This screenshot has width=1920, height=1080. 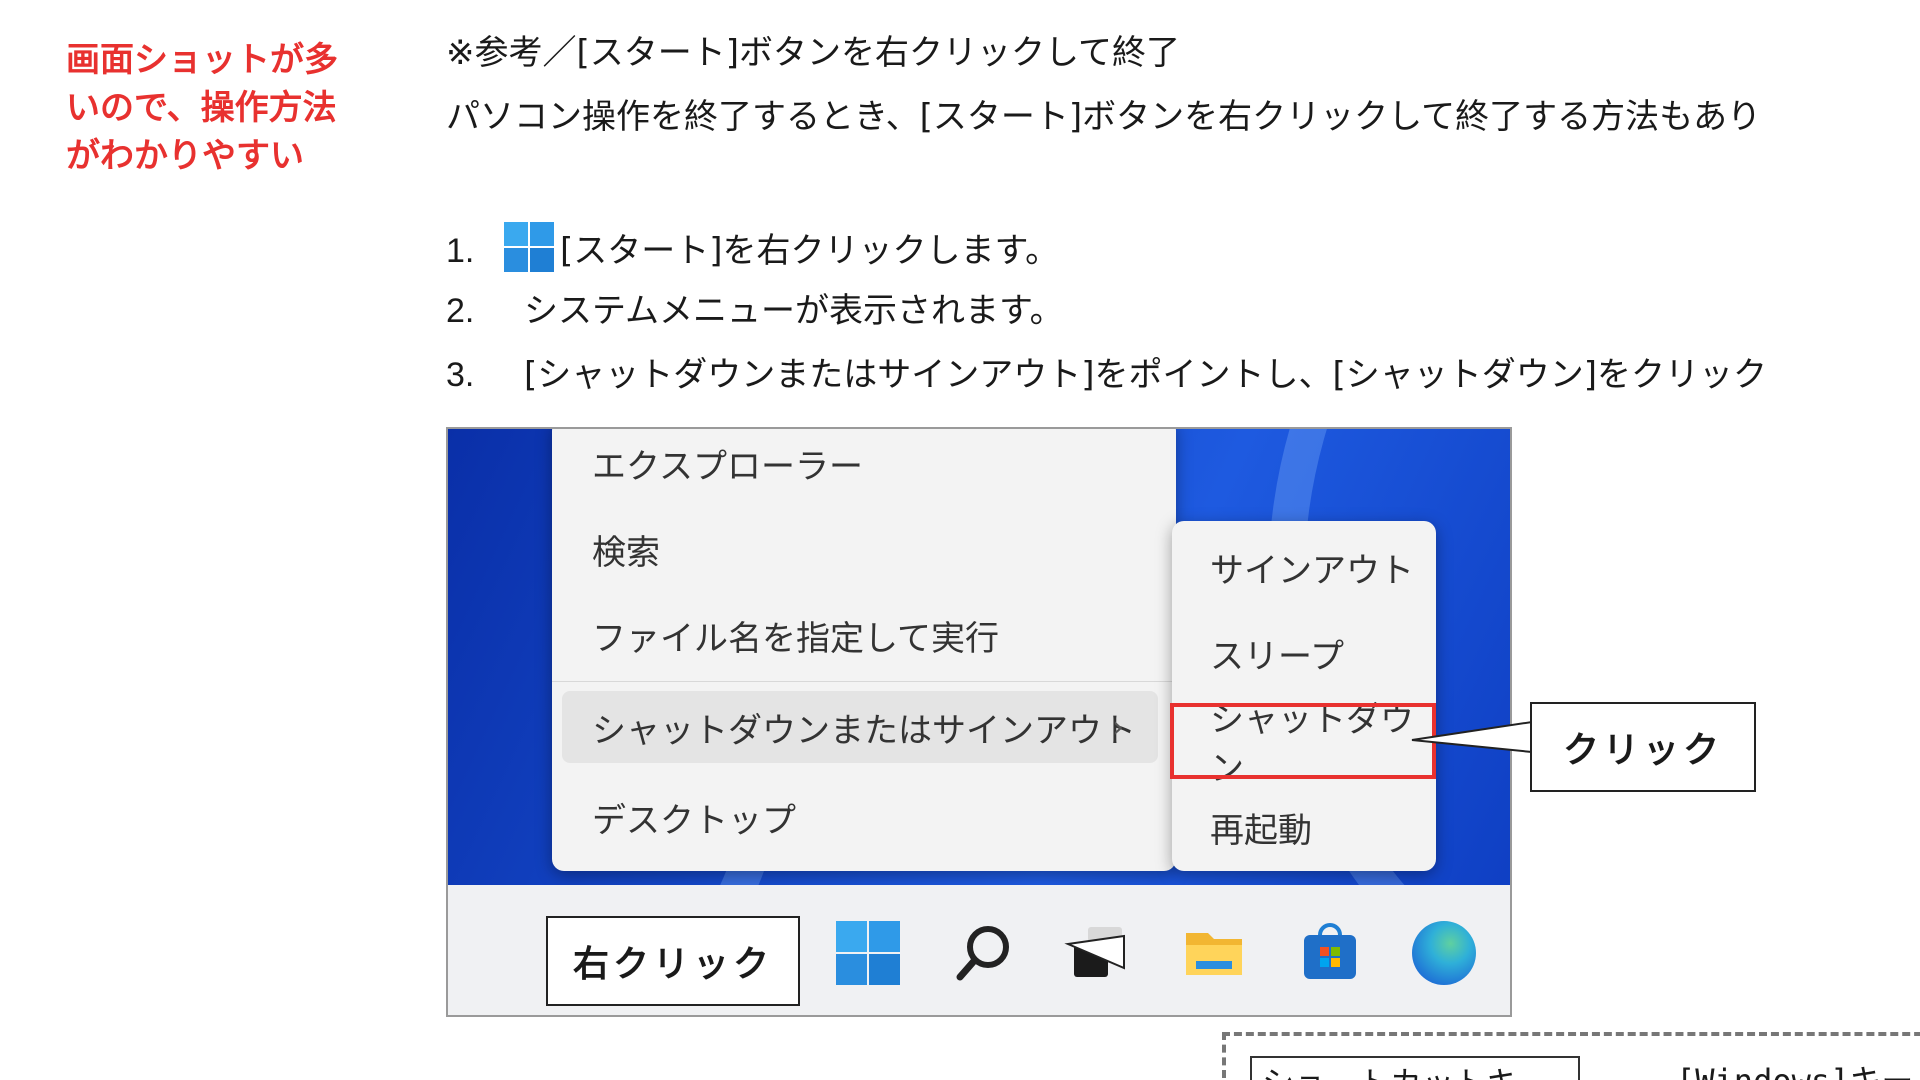 What do you see at coordinates (1303, 696) in the screenshot?
I see `shutdown-submenu: サインアウト スリープ シャットダウン 再起動` at bounding box center [1303, 696].